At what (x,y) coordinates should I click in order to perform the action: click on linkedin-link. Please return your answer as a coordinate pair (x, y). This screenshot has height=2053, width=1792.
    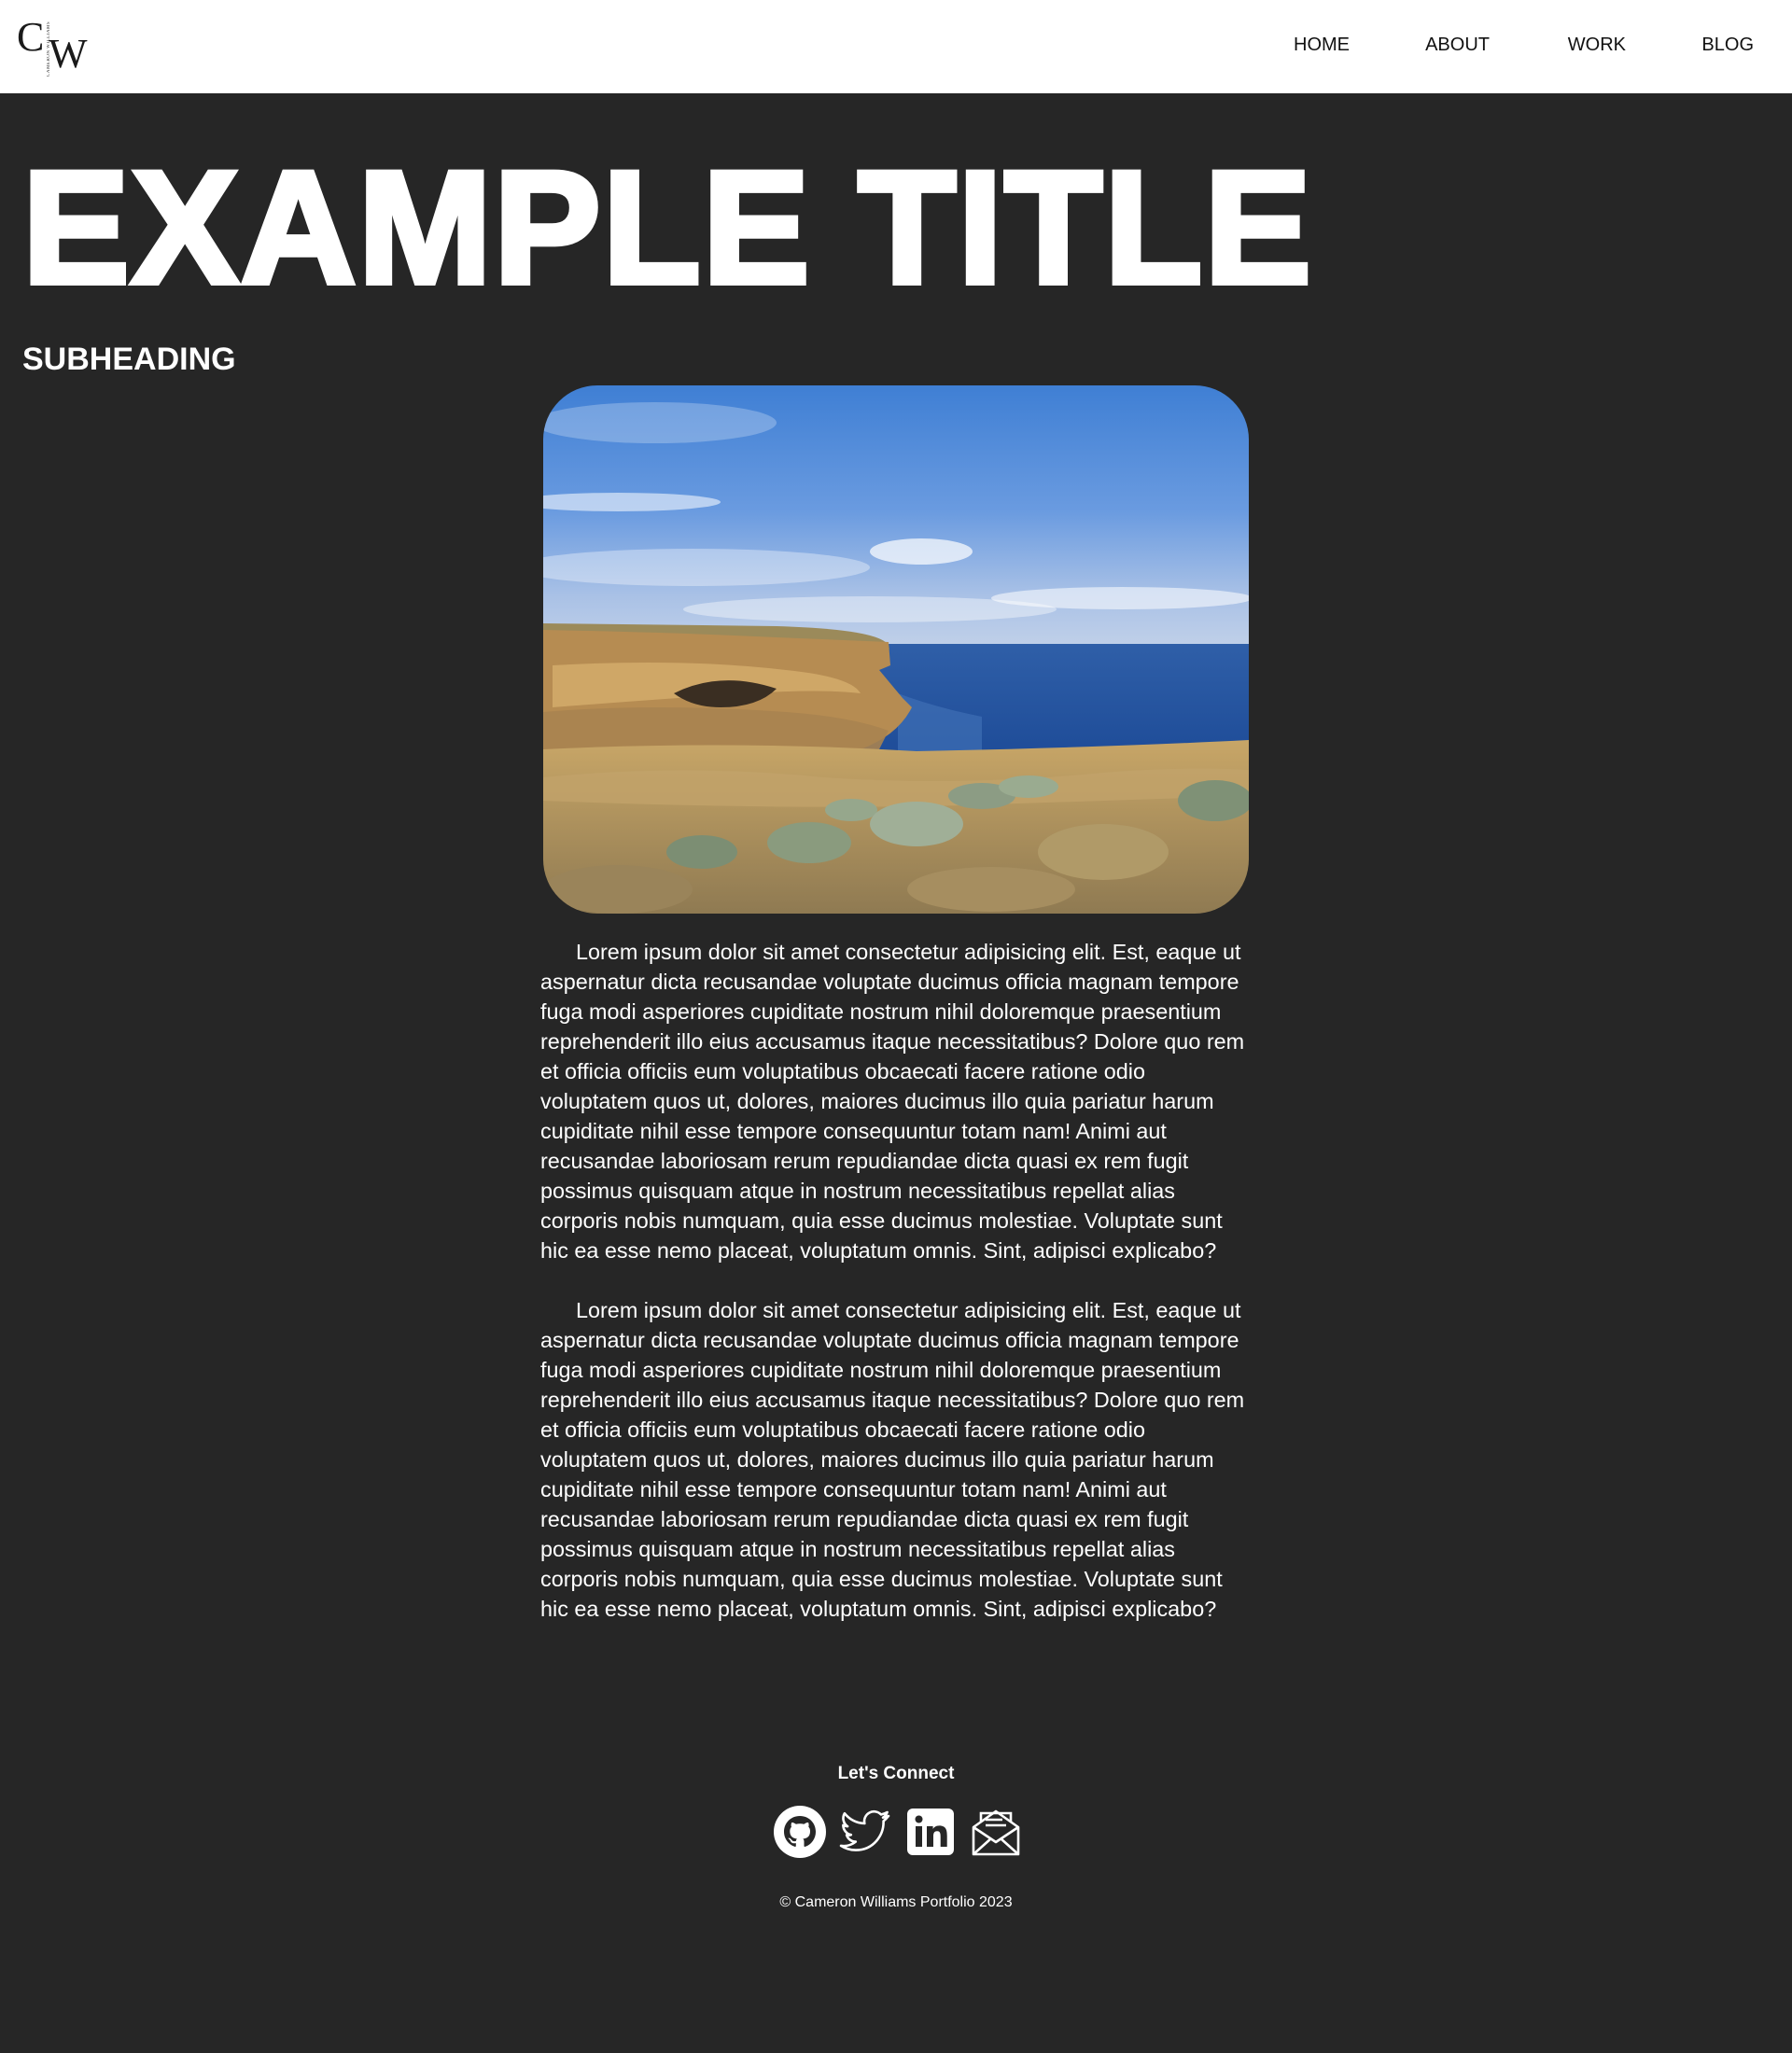
    Looking at the image, I should click on (930, 1832).